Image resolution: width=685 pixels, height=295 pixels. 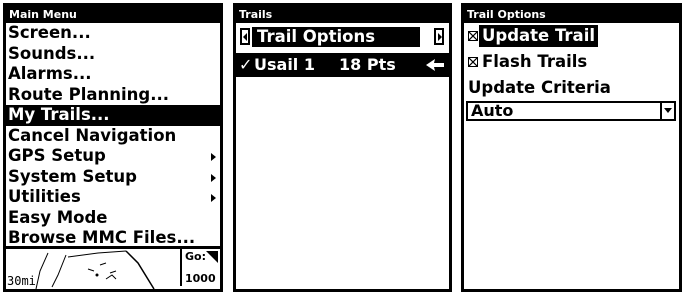 I want to click on tab-trail-options: Trail Options, so click(x=336, y=37).